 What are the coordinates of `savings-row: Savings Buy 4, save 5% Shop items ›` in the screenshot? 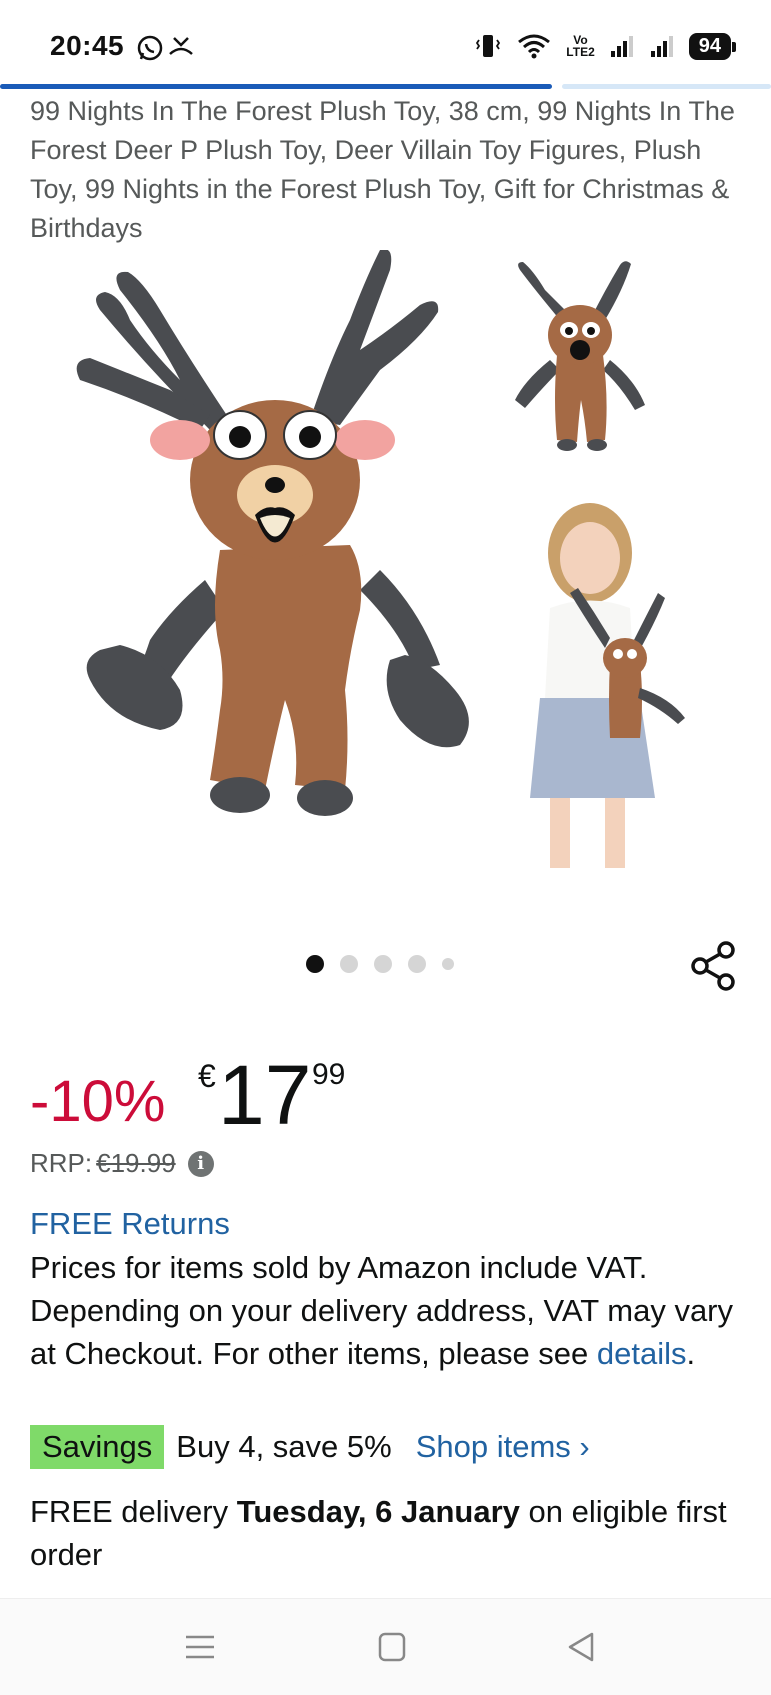 It's located at (310, 1447).